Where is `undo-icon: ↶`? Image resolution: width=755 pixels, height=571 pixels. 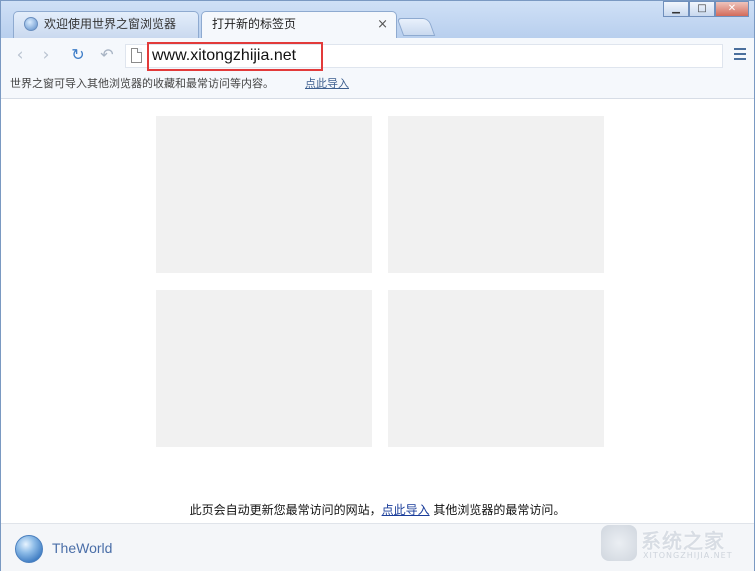 undo-icon: ↶ is located at coordinates (107, 55).